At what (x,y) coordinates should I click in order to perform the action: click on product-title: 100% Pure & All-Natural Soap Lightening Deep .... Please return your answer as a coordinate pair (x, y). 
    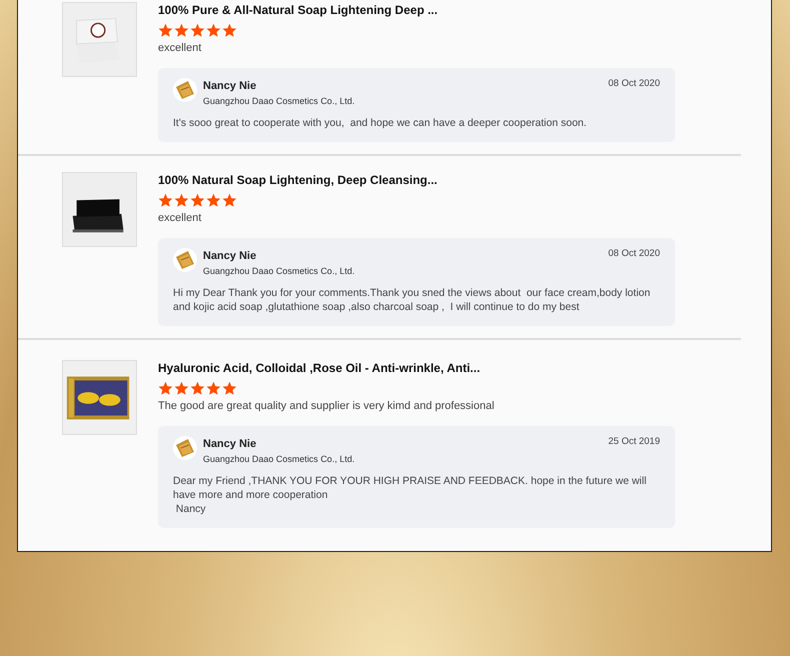
    Looking at the image, I should click on (449, 10).